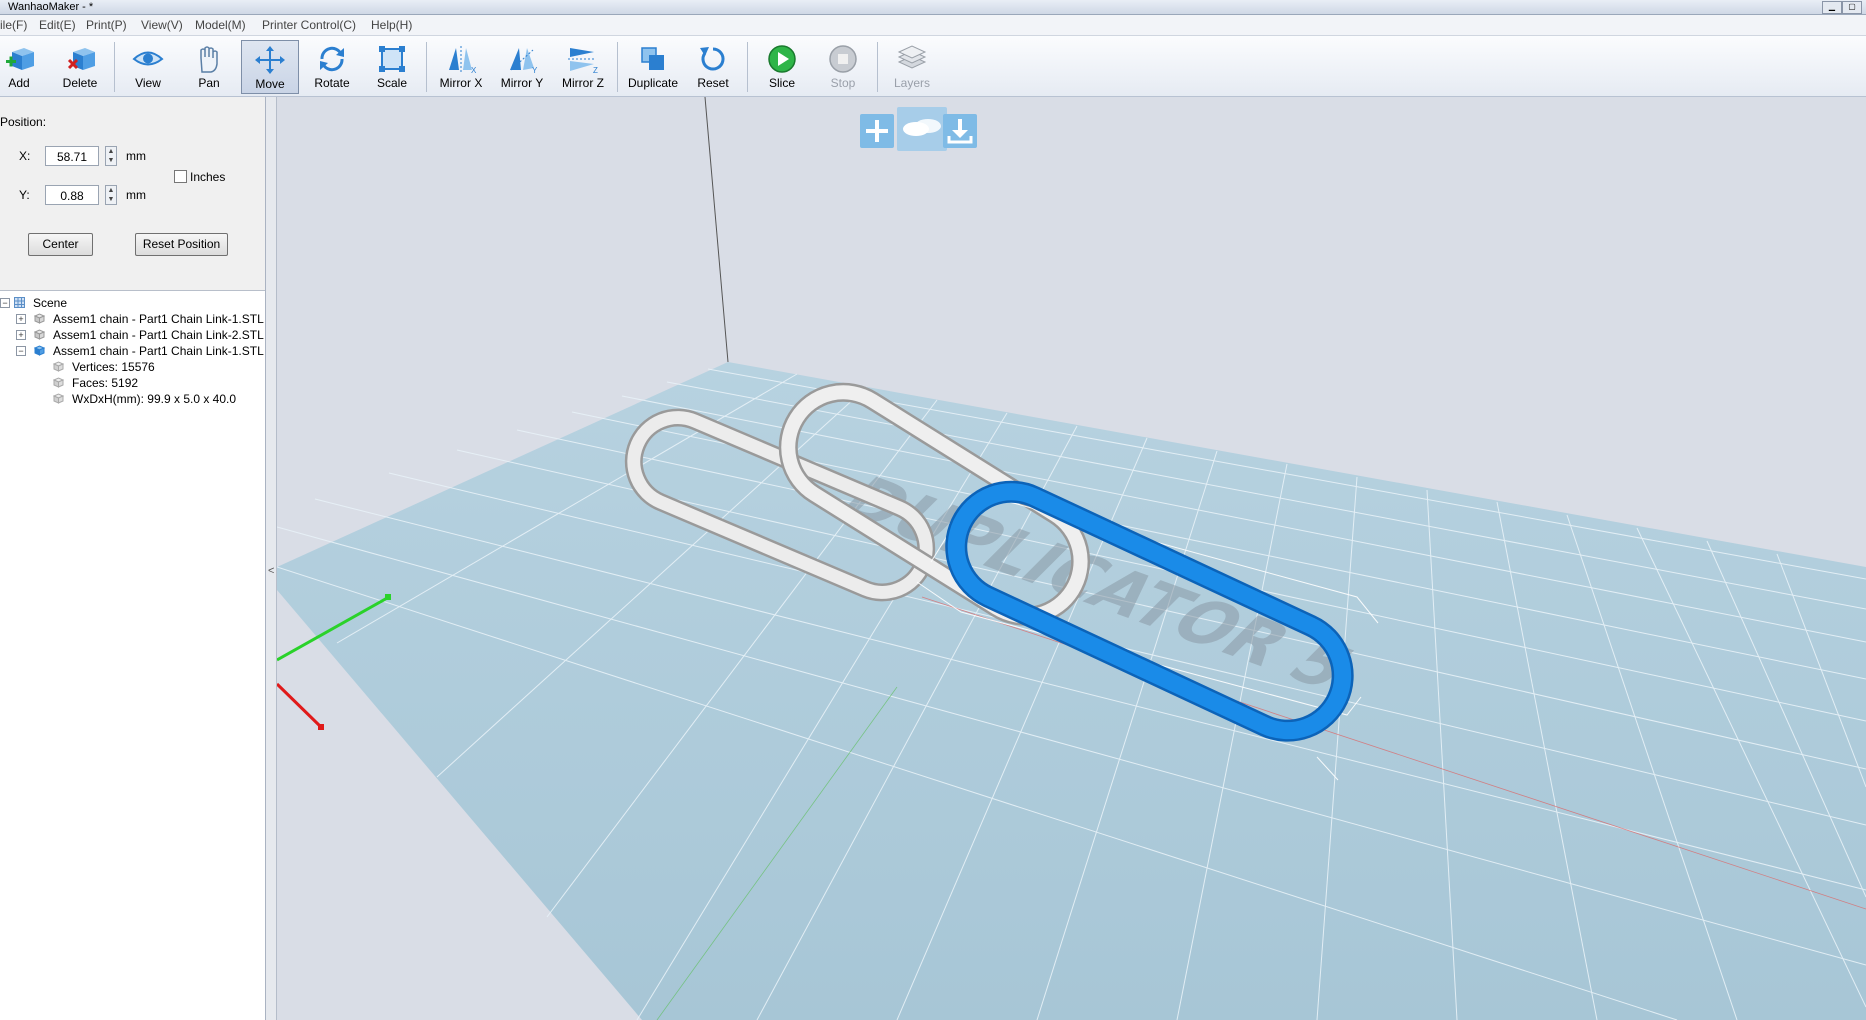 The image size is (1866, 1020). I want to click on slice-label: Slice, so click(781, 83).